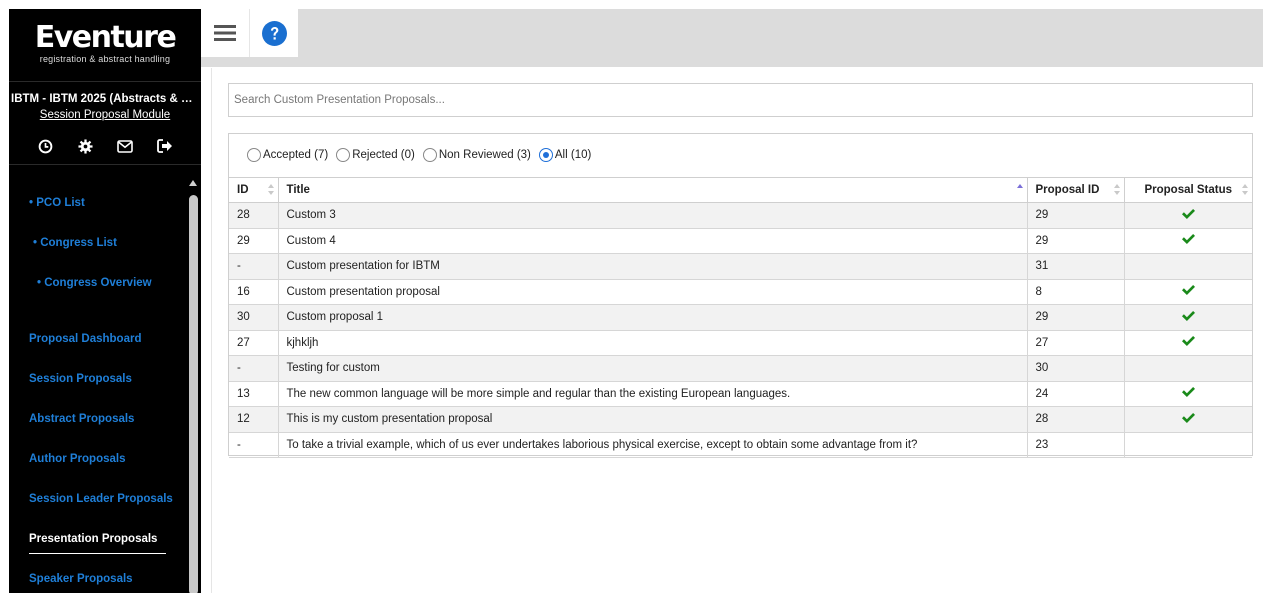 The width and height of the screenshot is (1271, 601). What do you see at coordinates (1075, 190) in the screenshot?
I see `column-header-proposal-id: Proposal ID` at bounding box center [1075, 190].